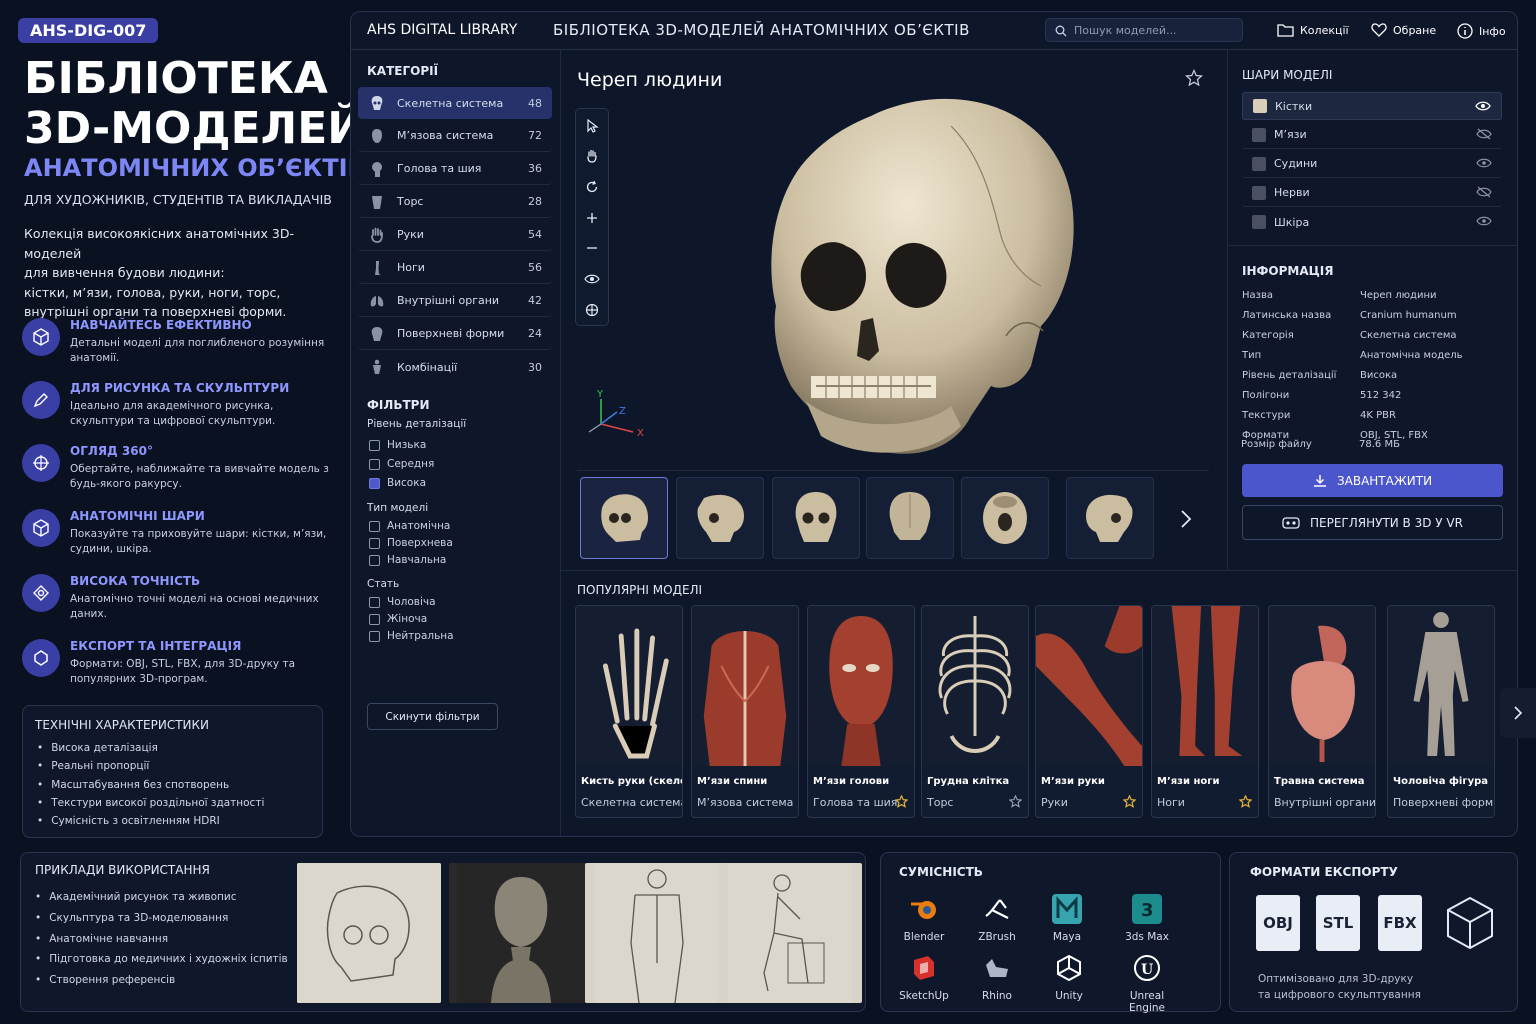  Describe the element at coordinates (629, 711) in the screenshot. I see `model-card: Кисть руки (скелет) Скелетна система` at that location.